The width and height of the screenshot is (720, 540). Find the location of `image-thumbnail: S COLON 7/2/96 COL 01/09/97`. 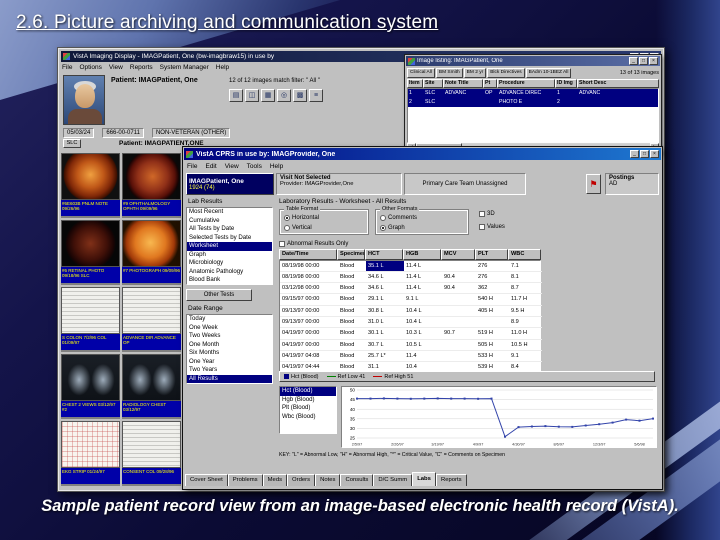

image-thumbnail: S COLON 7/2/96 COL 01/09/97 is located at coordinates (90, 319).